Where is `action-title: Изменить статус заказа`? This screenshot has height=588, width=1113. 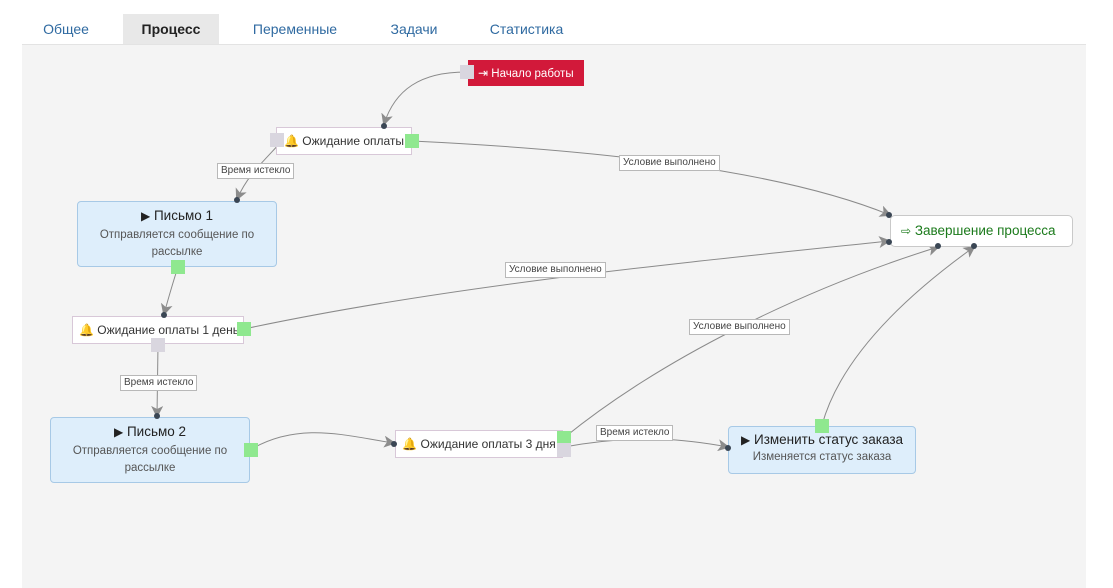
action-title: Изменить статус заказа is located at coordinates (828, 439).